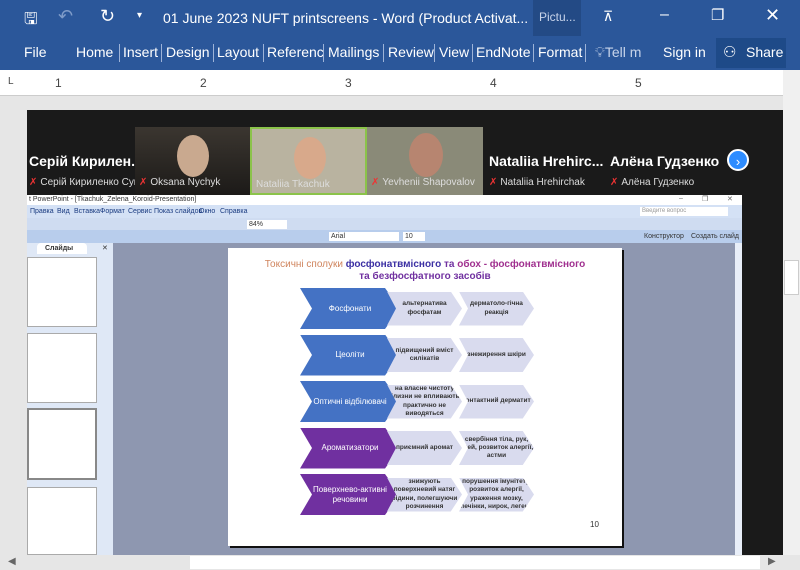  I want to click on effect-chevron: дерматоло-гічна реакція, so click(496, 308).